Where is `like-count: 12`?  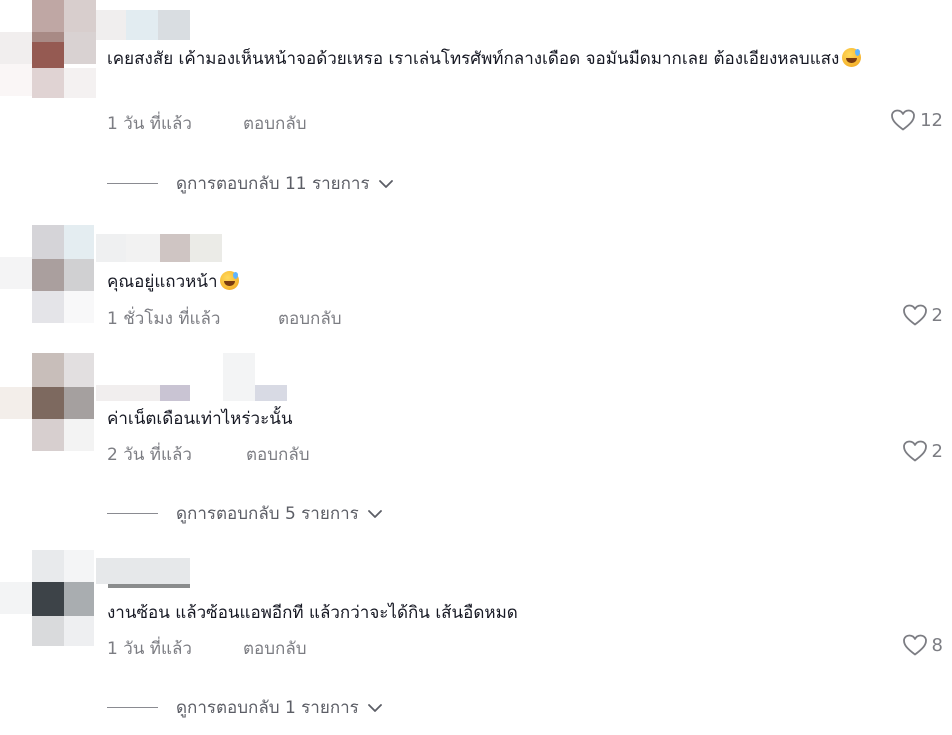
like-count: 12 is located at coordinates (931, 120).